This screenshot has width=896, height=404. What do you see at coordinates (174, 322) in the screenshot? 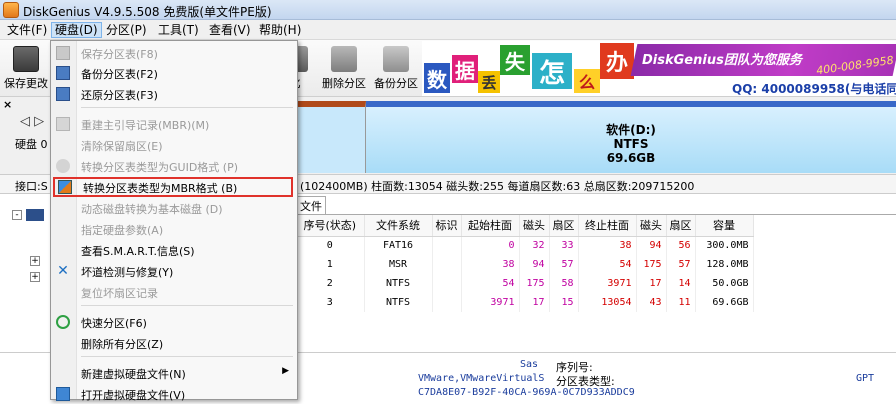
I see `menu-item-quick-partition: 快速分区(F6)` at bounding box center [174, 322].